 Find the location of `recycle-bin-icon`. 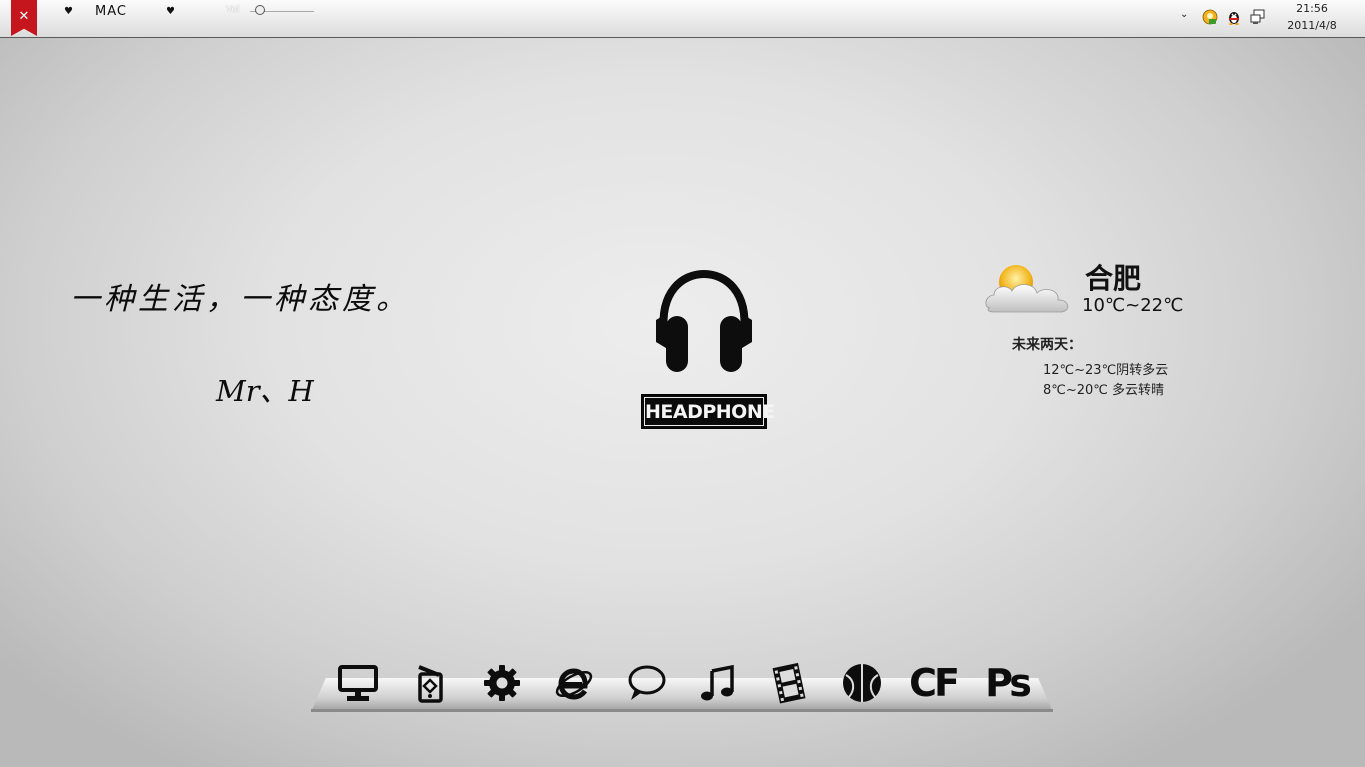

recycle-bin-icon is located at coordinates (430, 684).